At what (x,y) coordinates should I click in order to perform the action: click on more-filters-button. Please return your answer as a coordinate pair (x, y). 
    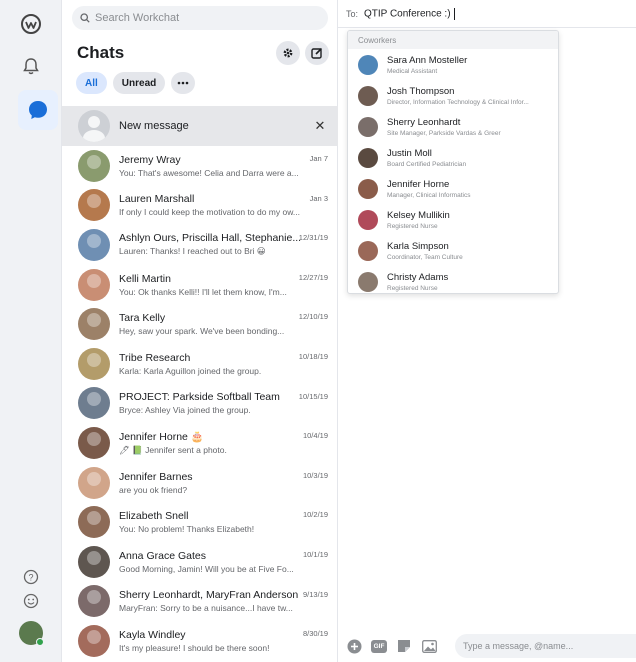
    Looking at the image, I should click on (183, 83).